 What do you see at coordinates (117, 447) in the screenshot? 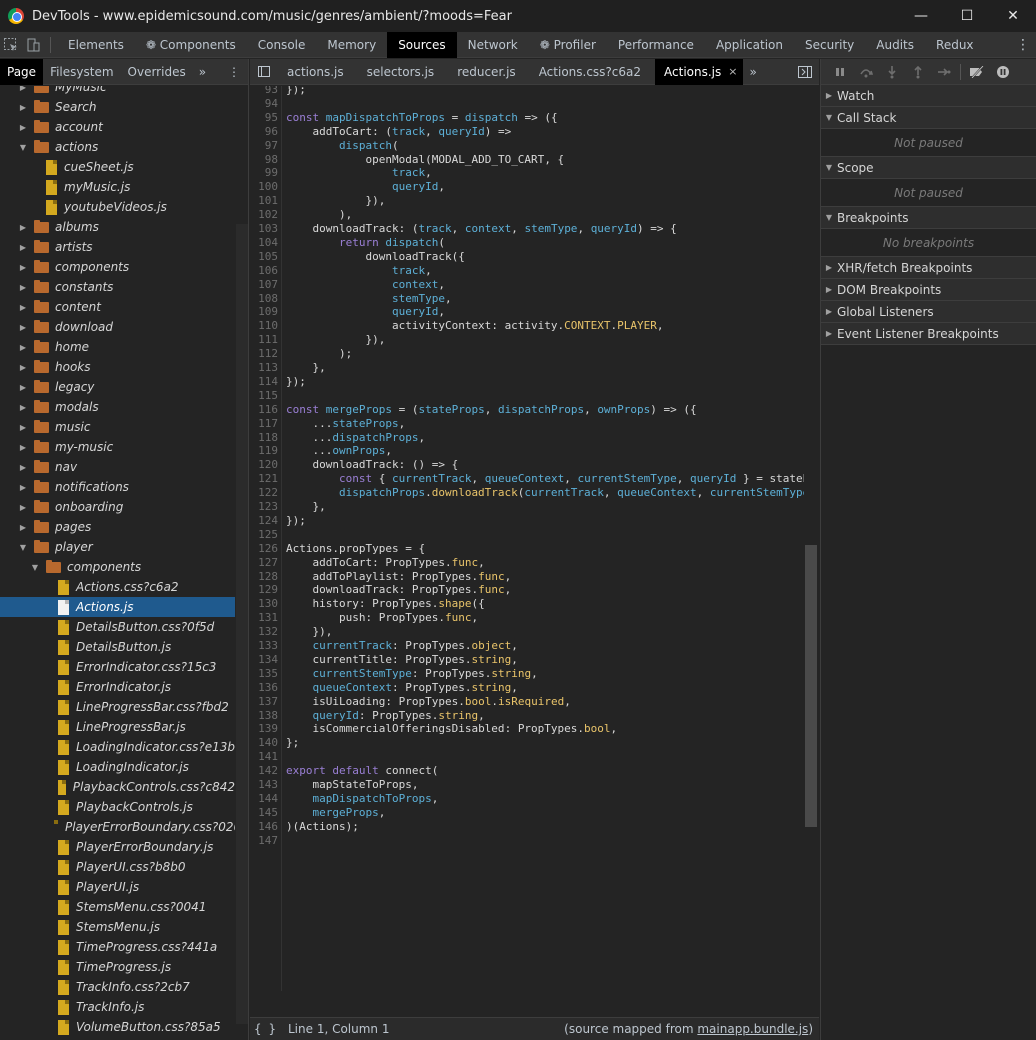
I see `tree-folder: ▶ my-music` at bounding box center [117, 447].